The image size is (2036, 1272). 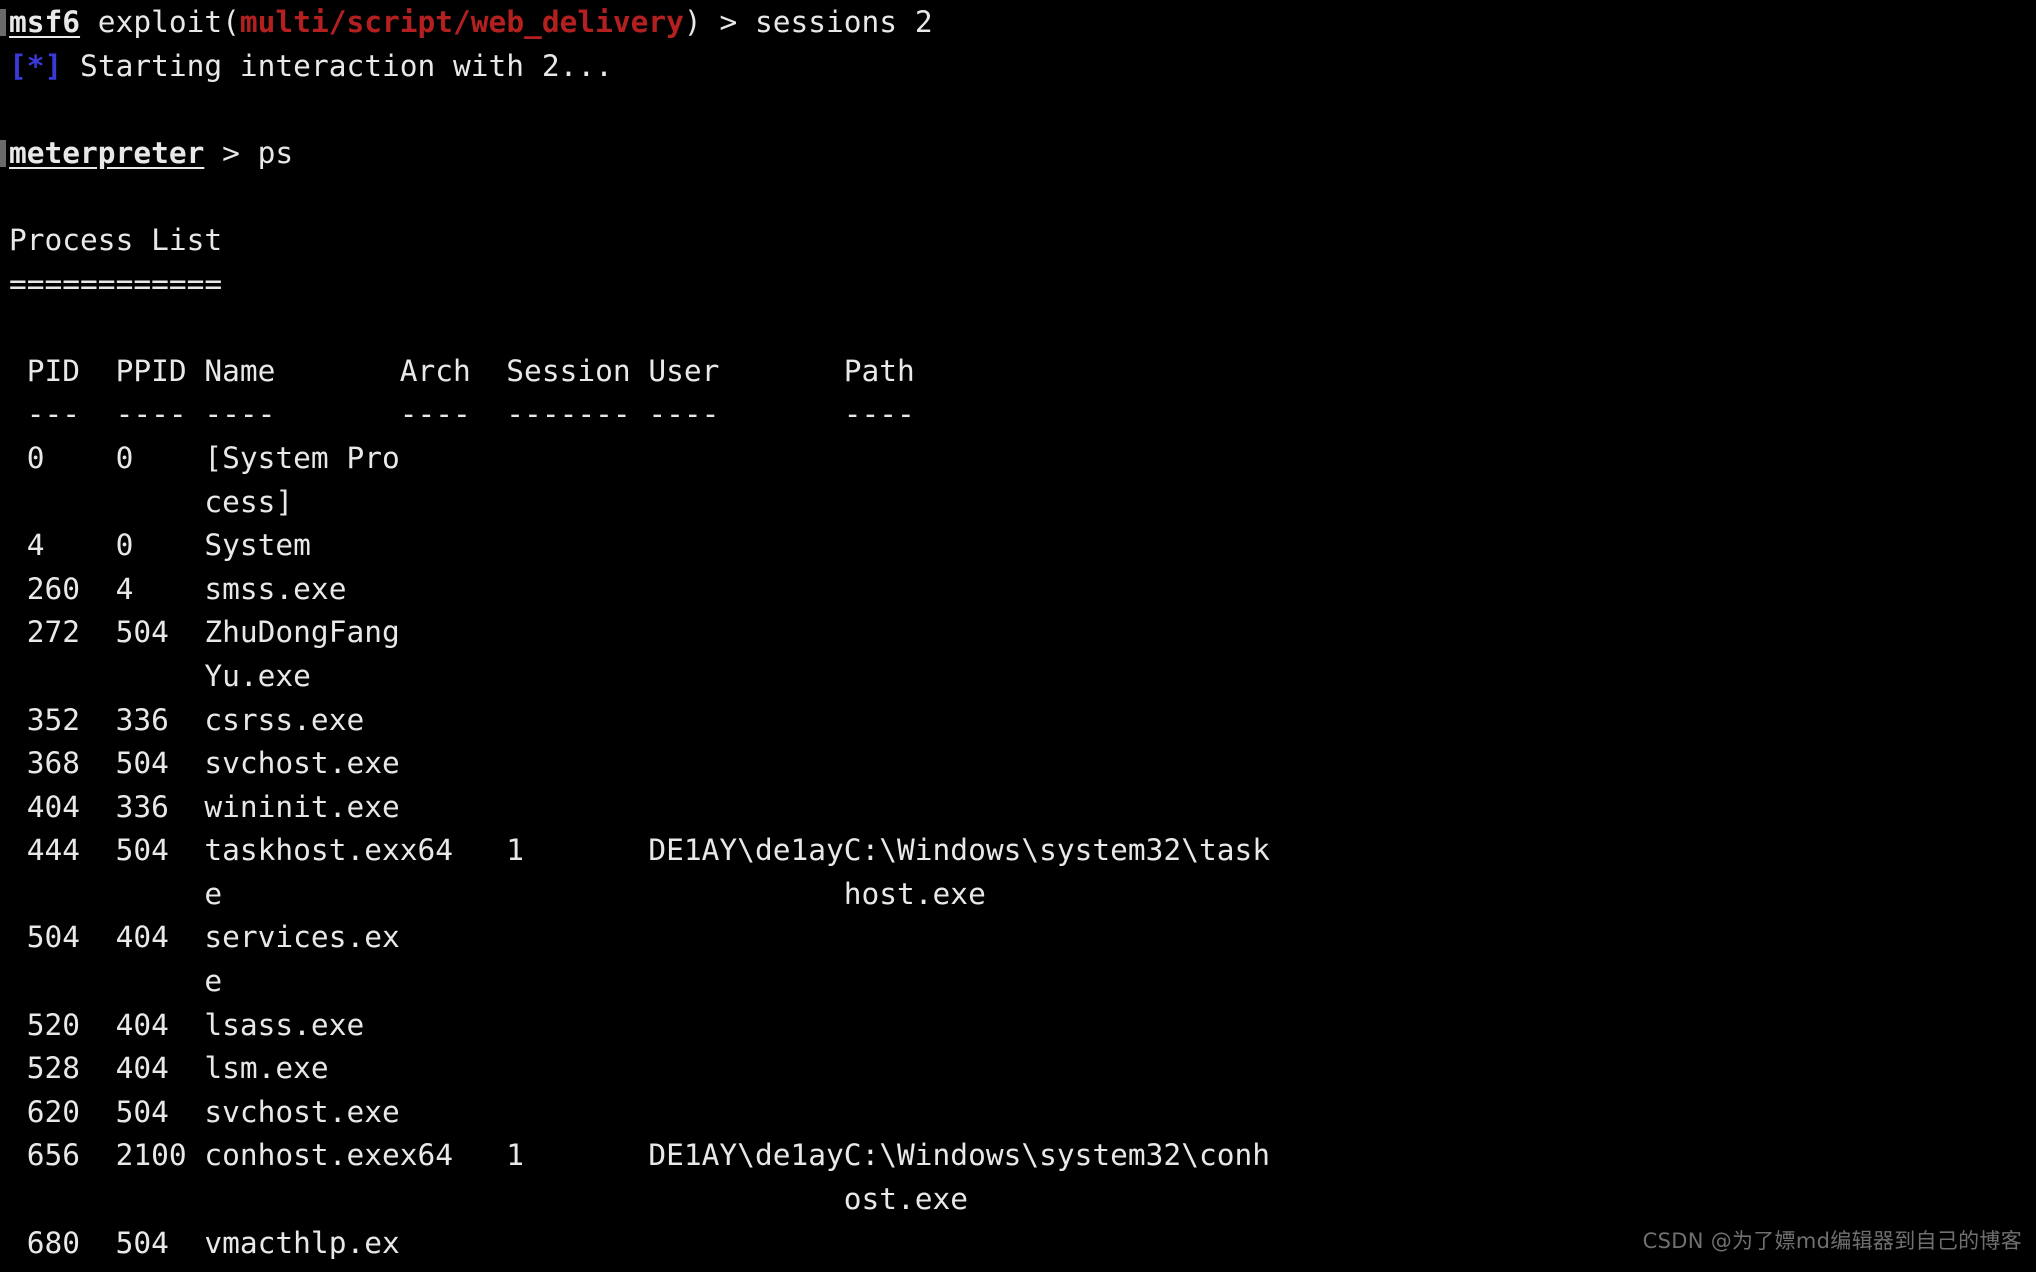 I want to click on table-row: 504 404 services.ex, so click(x=1018, y=938).